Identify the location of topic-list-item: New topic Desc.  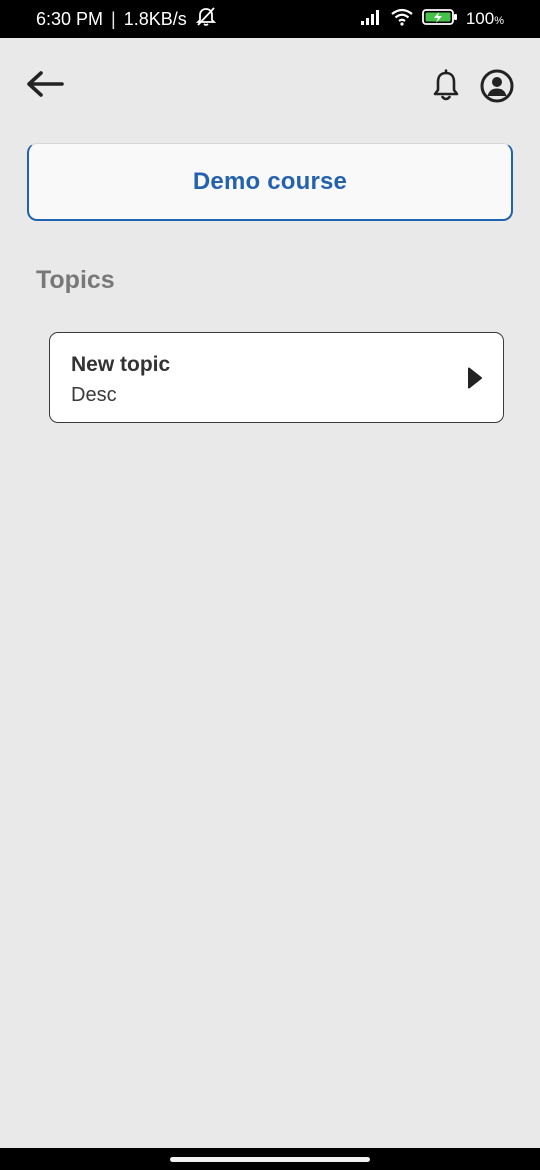
(276, 377).